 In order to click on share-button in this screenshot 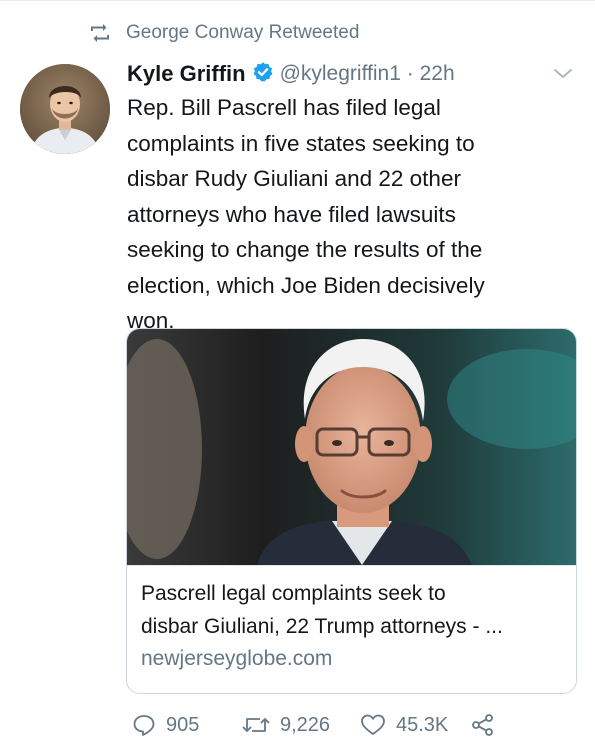, I will do `click(483, 725)`.